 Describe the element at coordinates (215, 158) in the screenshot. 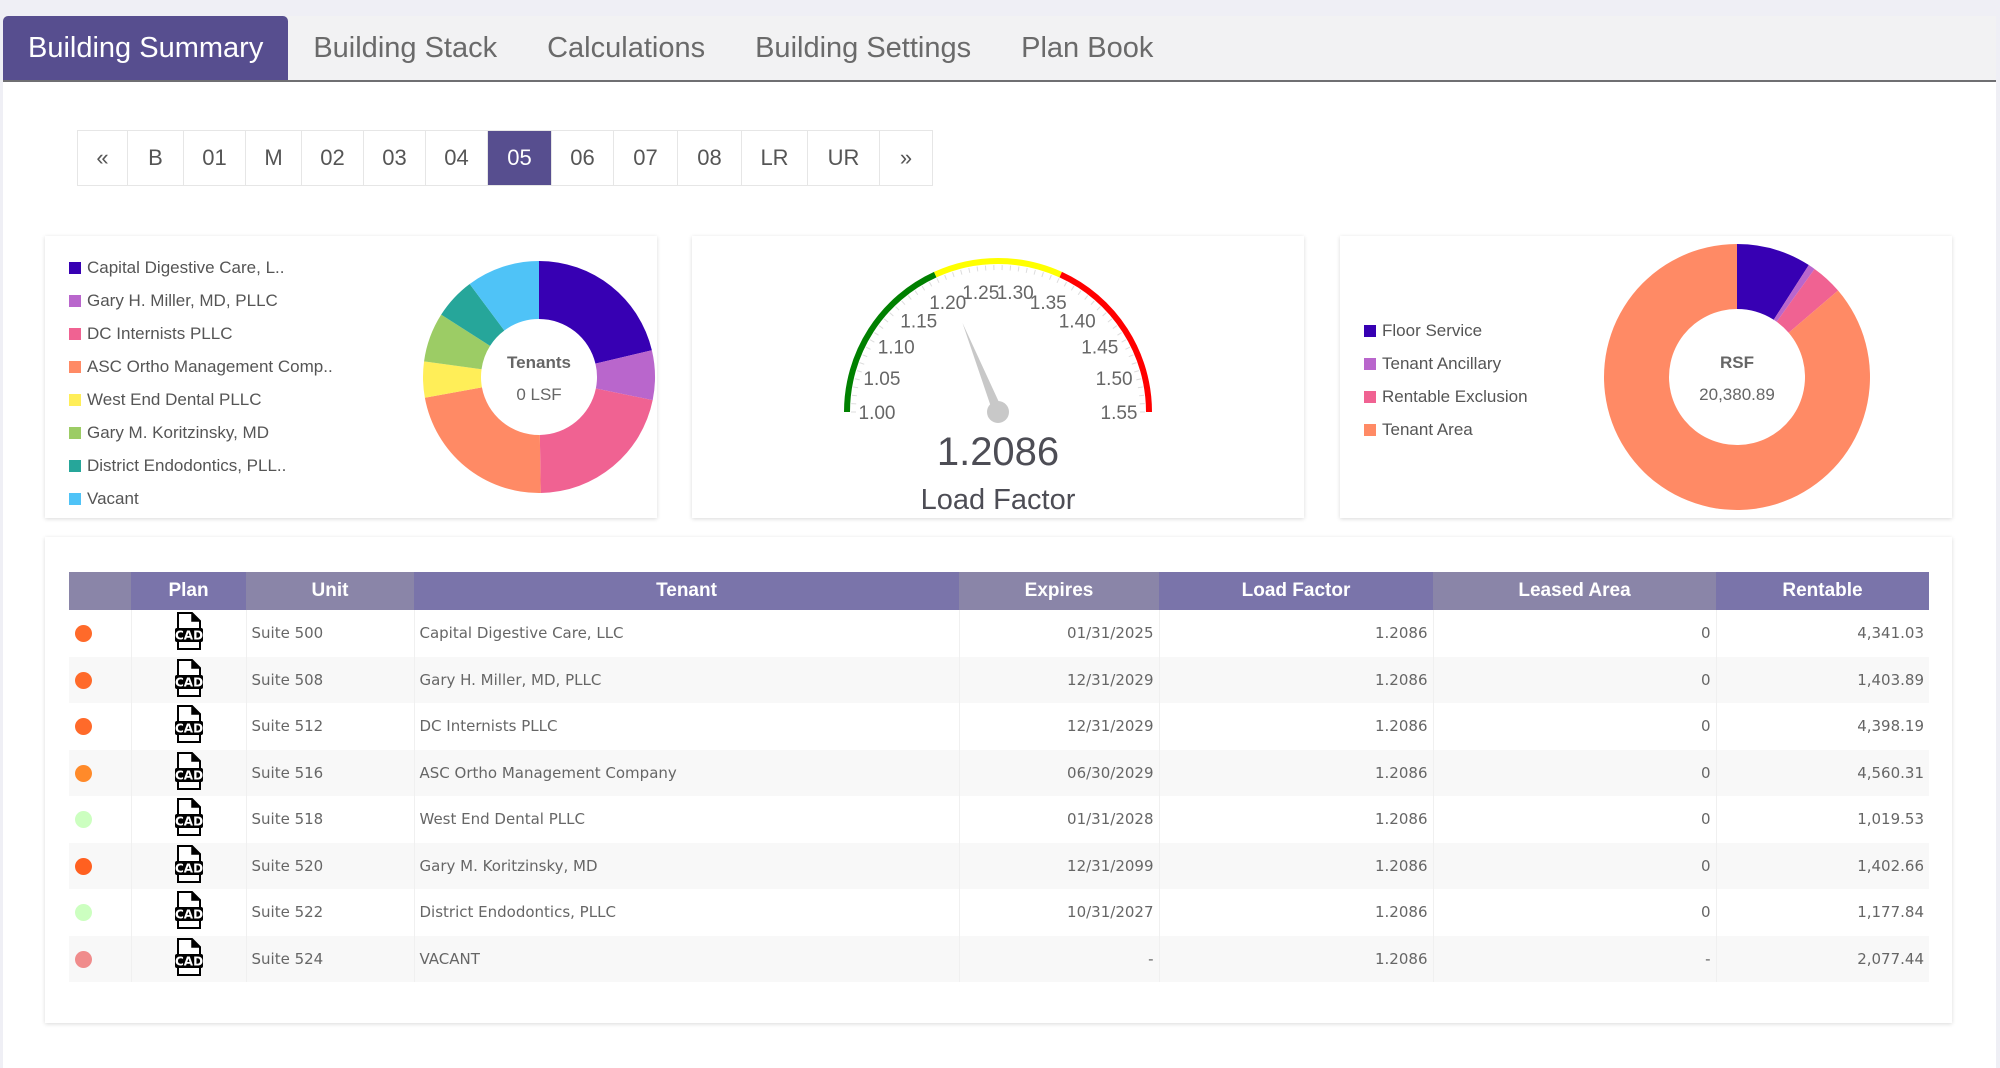

I see `floor-button-01: 01` at that location.